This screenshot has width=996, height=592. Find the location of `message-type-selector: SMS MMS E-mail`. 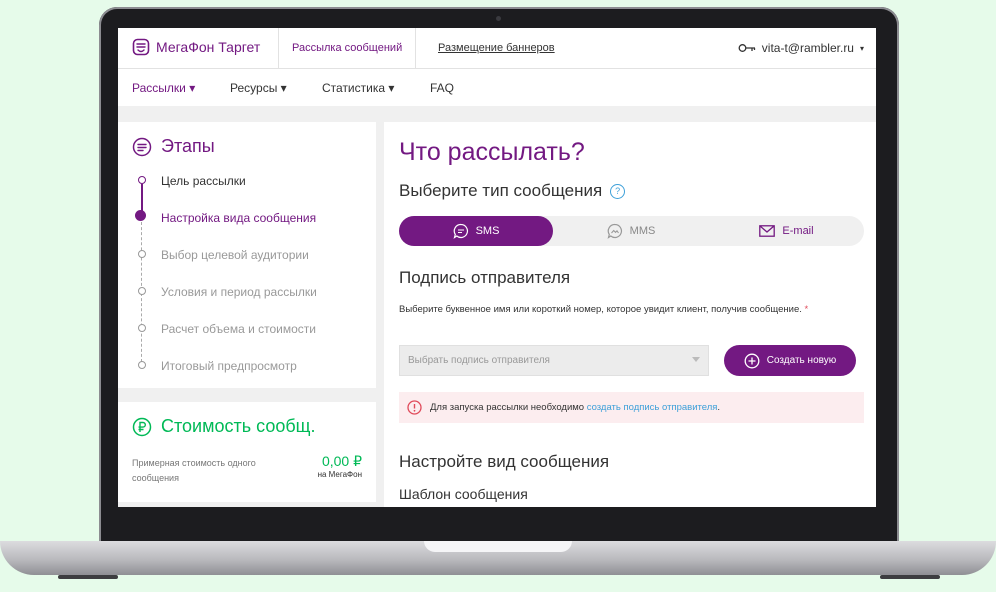

message-type-selector: SMS MMS E-mail is located at coordinates (631, 231).